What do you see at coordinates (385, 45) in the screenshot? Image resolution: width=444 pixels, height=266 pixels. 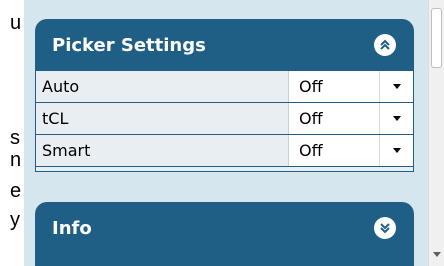 I see `collapse-icon` at bounding box center [385, 45].